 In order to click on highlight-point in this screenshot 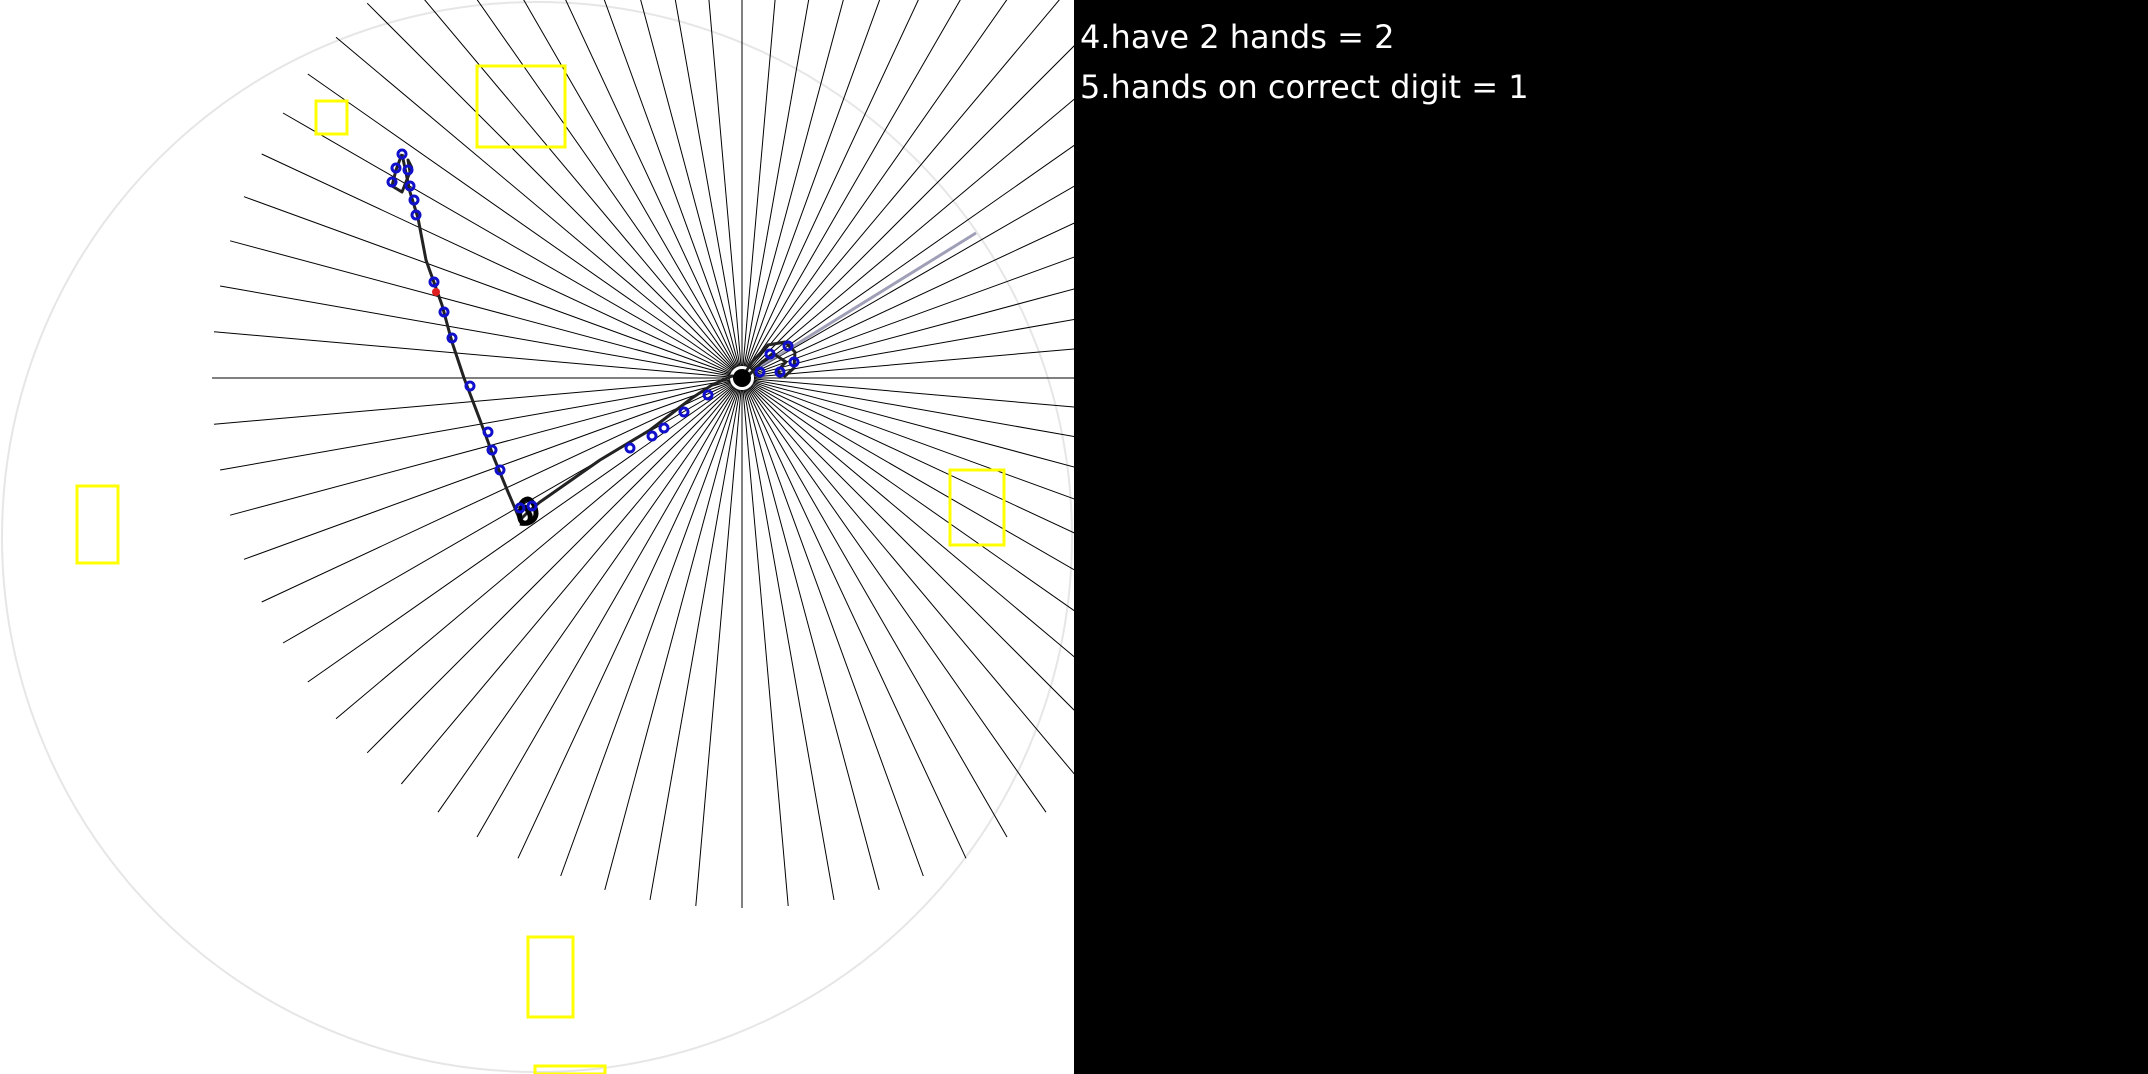, I will do `click(436, 292)`.